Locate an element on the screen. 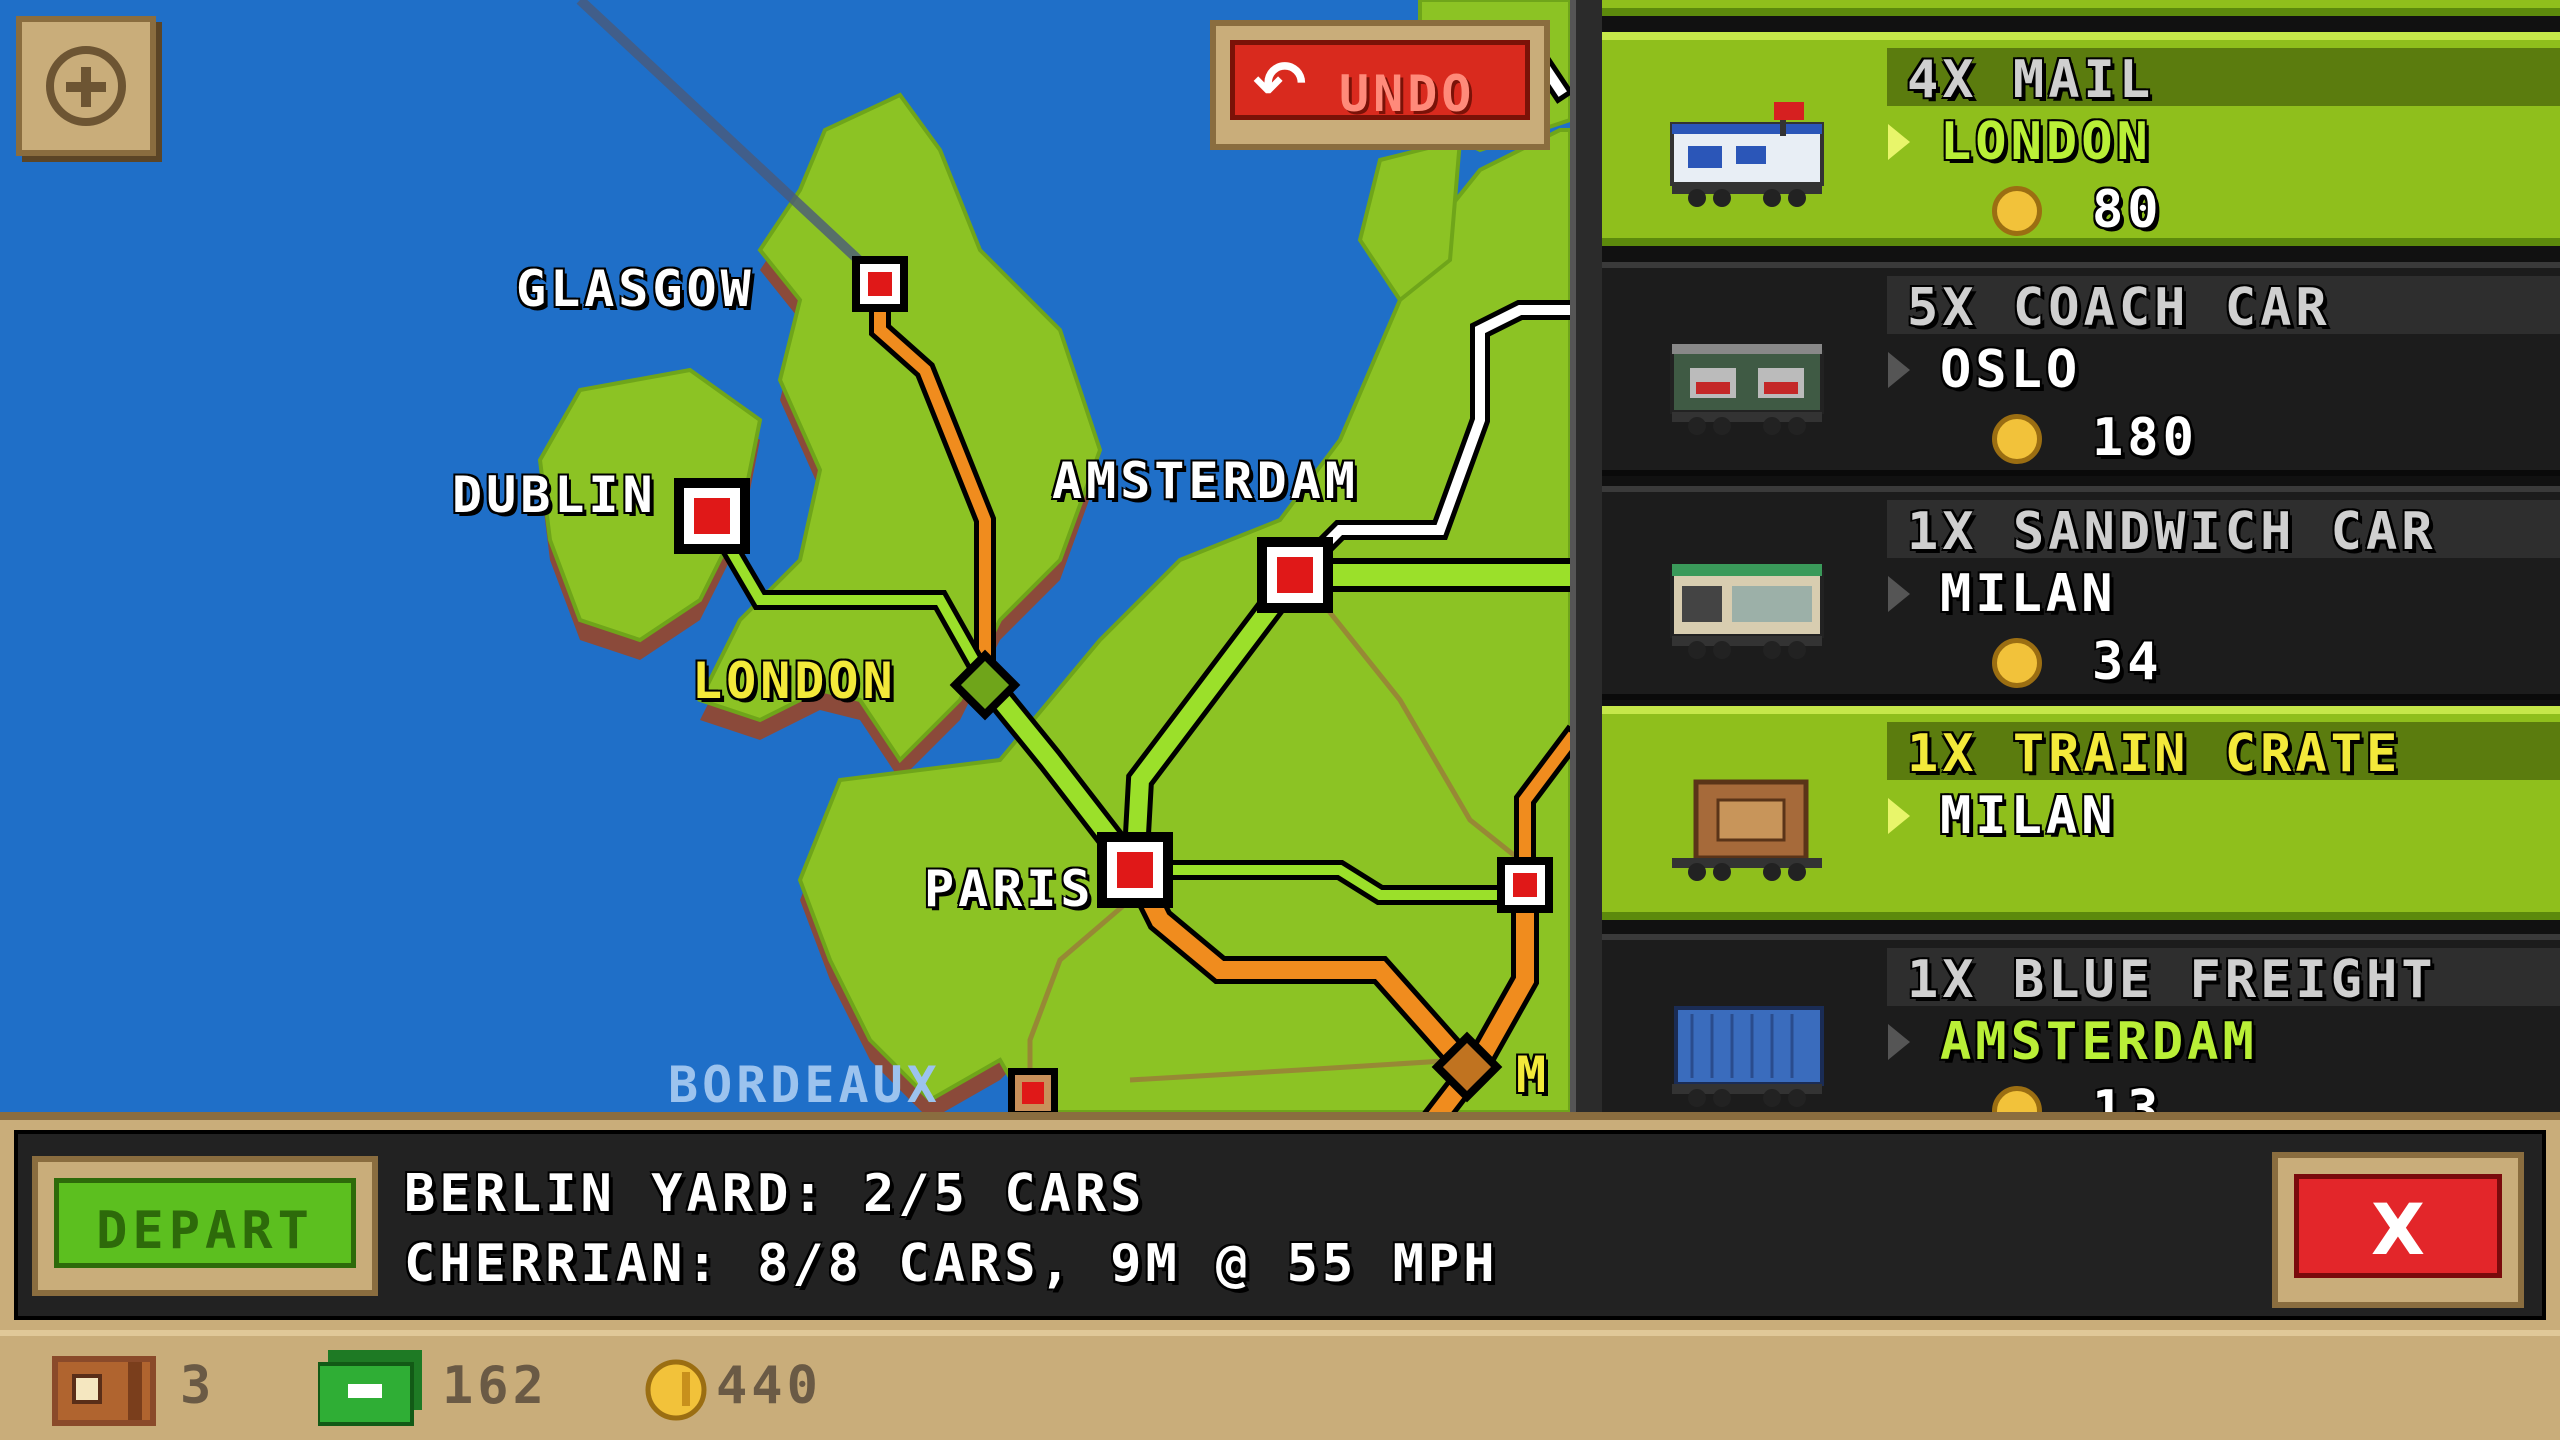 The height and width of the screenshot is (1440, 2560). cash-count: 162 is located at coordinates (495, 1386).